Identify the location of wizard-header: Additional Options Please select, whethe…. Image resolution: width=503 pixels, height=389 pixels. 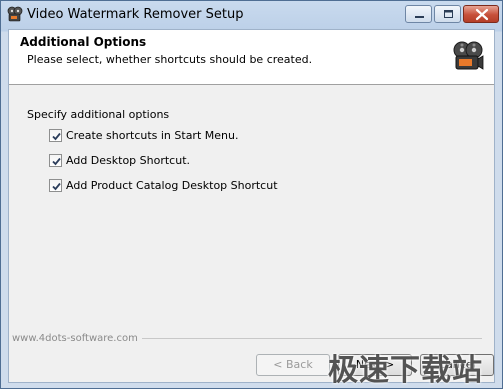
(251, 57).